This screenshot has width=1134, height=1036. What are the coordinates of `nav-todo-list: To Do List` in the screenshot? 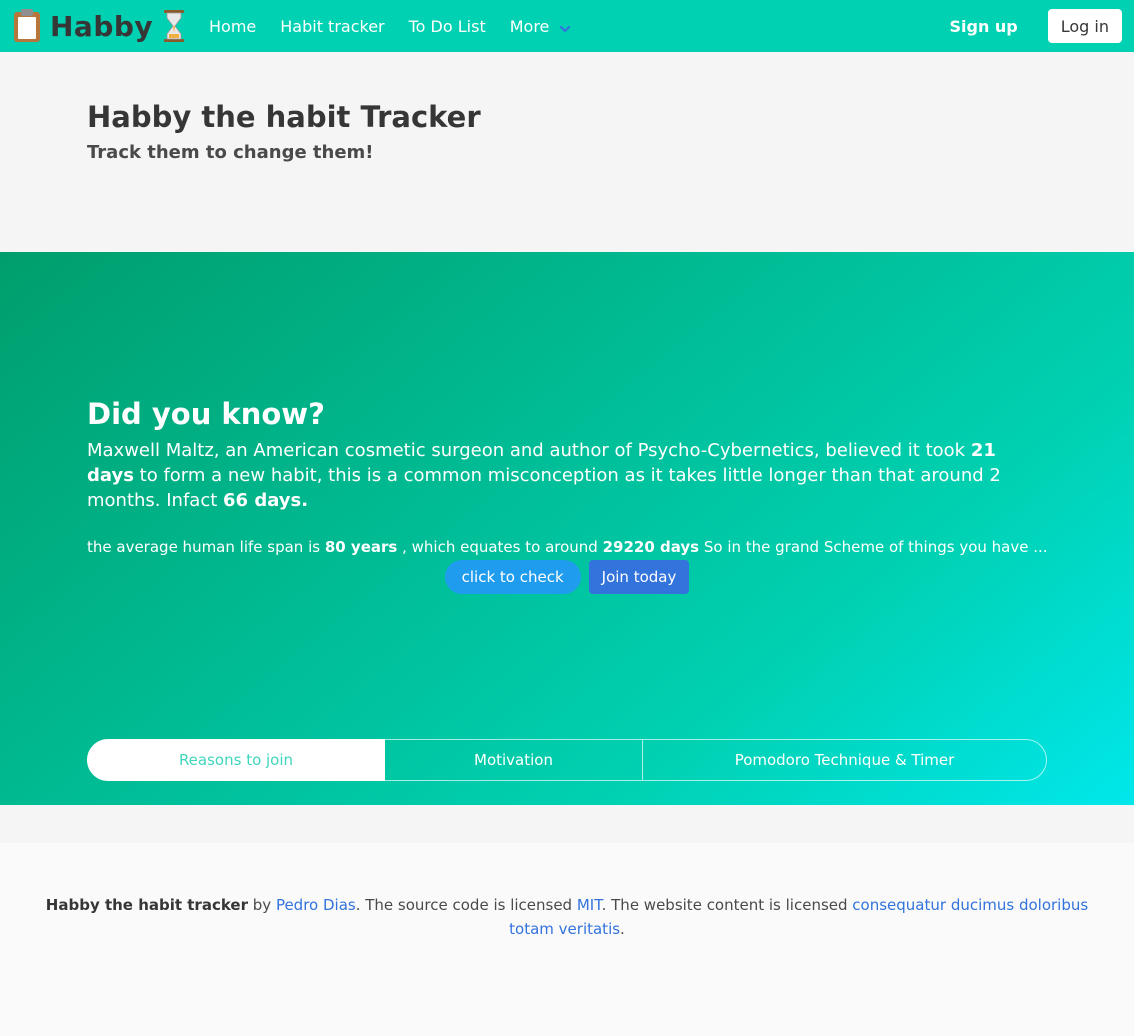 It's located at (447, 26).